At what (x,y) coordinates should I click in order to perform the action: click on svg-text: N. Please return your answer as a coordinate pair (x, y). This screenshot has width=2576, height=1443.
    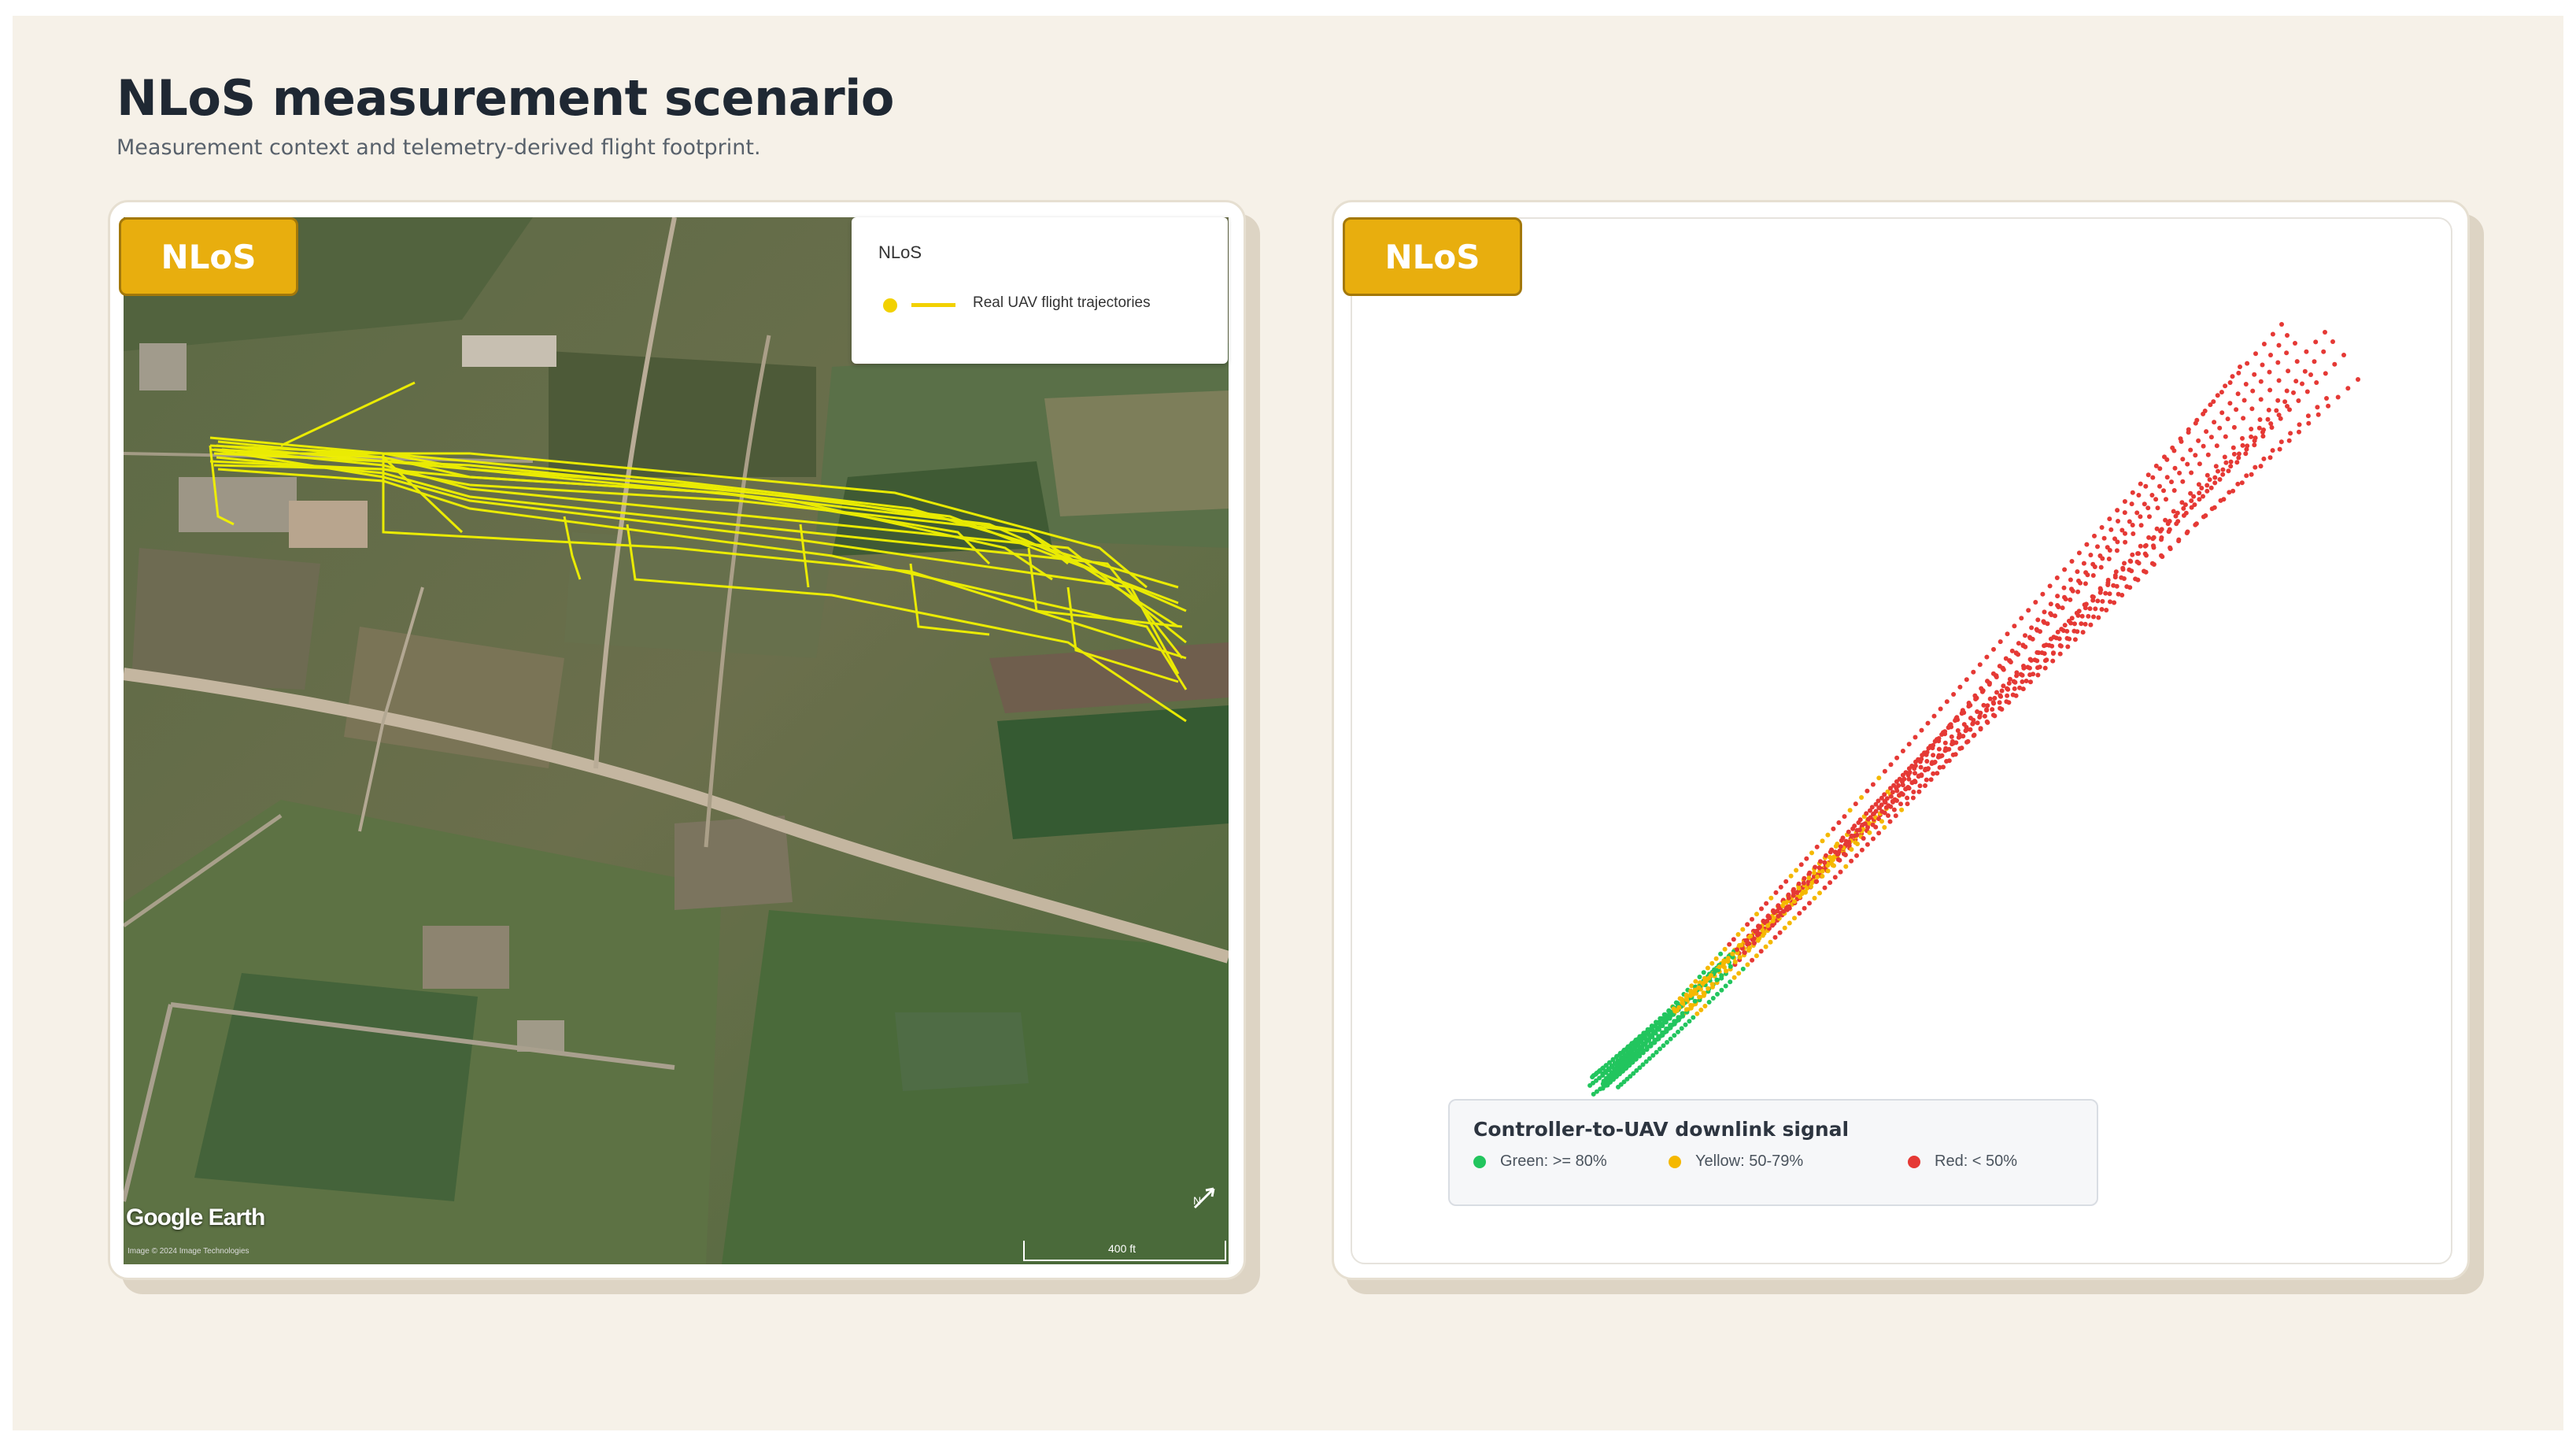
    Looking at the image, I should click on (1197, 1200).